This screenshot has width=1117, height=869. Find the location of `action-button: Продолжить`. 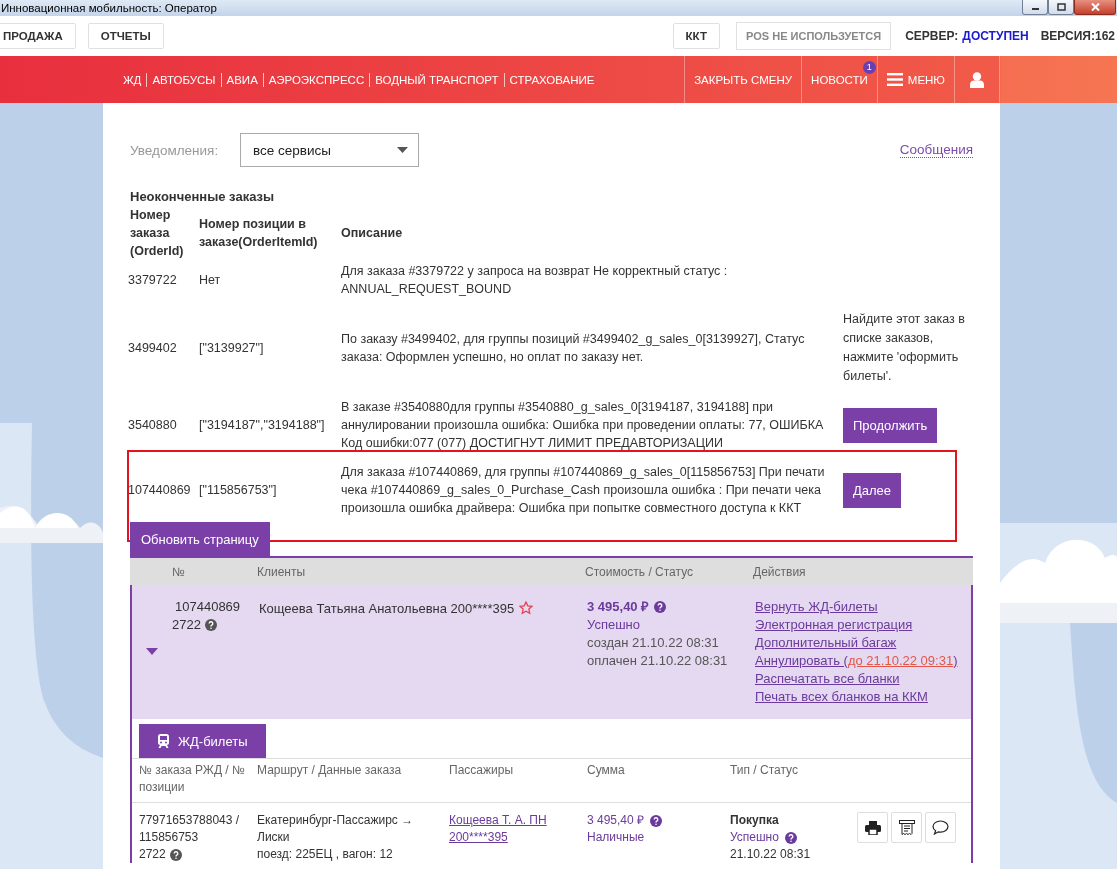

action-button: Продолжить is located at coordinates (890, 425).